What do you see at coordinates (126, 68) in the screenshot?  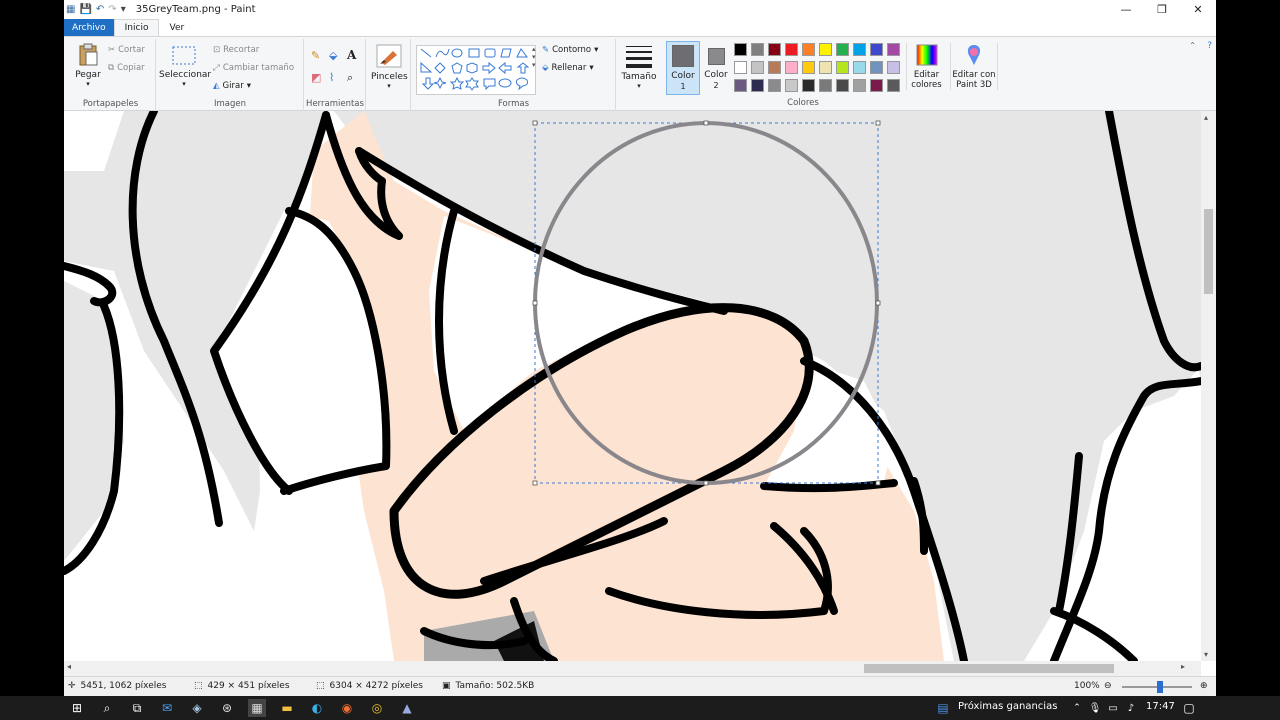 I see `copy-button: ⧉ Copiar` at bounding box center [126, 68].